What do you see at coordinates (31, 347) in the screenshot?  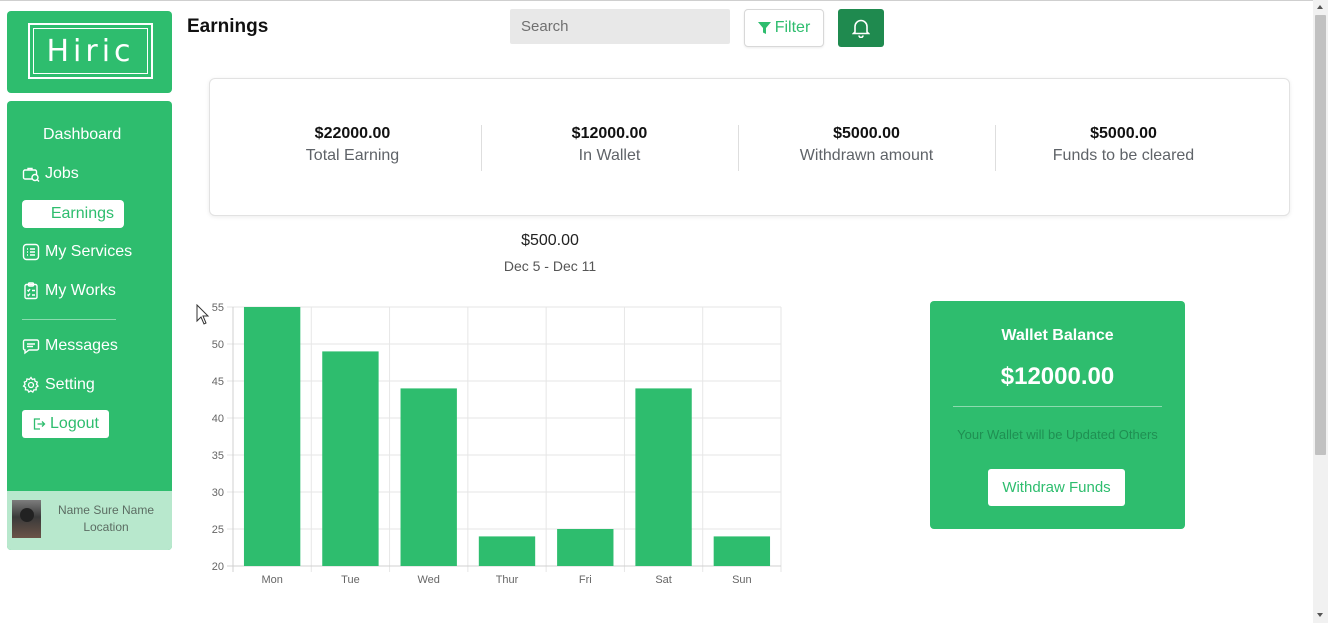 I see `message-icon` at bounding box center [31, 347].